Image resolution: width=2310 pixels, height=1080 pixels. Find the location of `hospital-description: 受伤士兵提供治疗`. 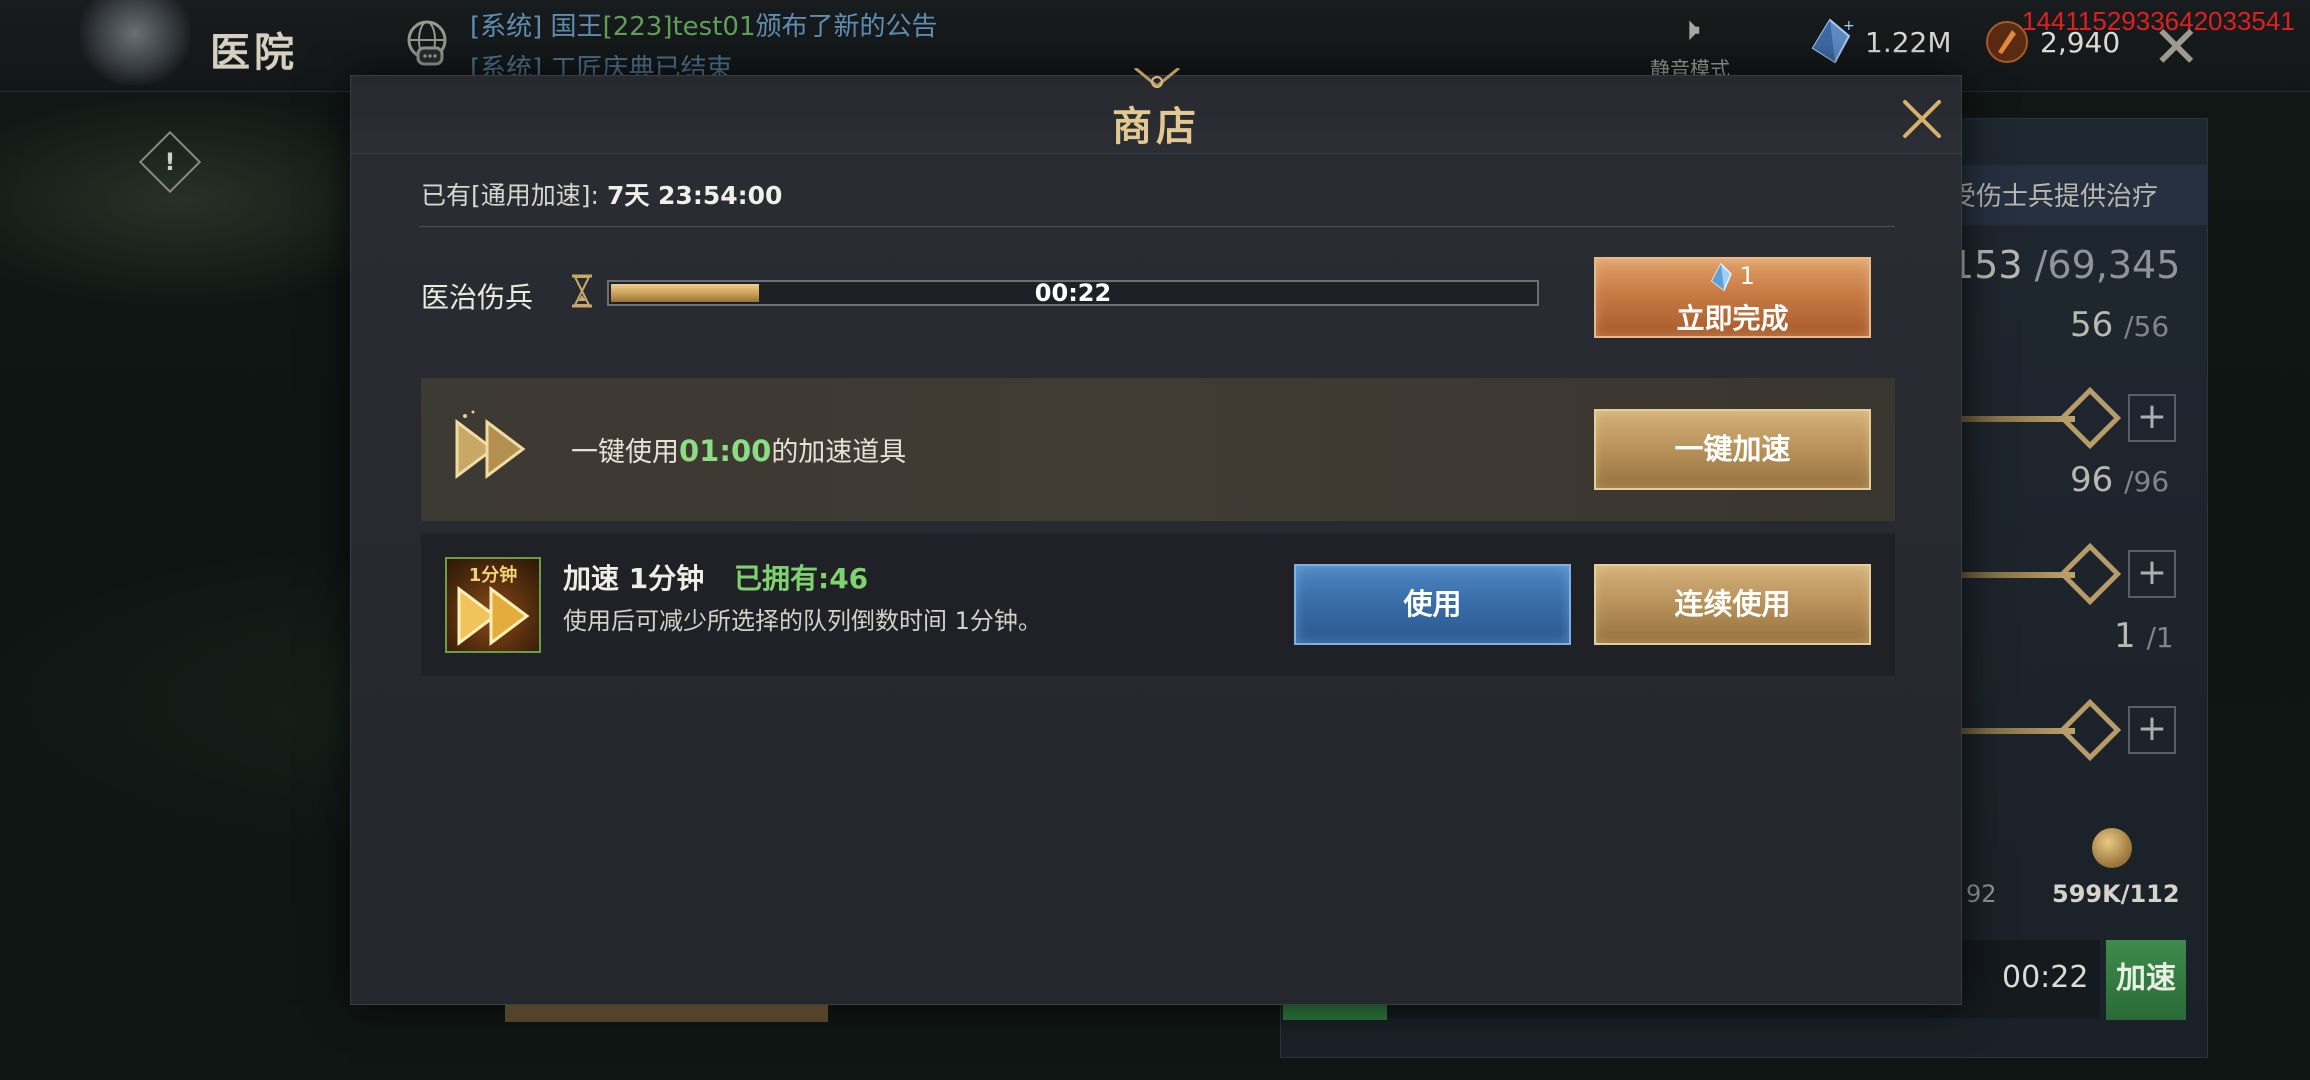

hospital-description: 受伤士兵提供治疗 is located at coordinates (2054, 197).